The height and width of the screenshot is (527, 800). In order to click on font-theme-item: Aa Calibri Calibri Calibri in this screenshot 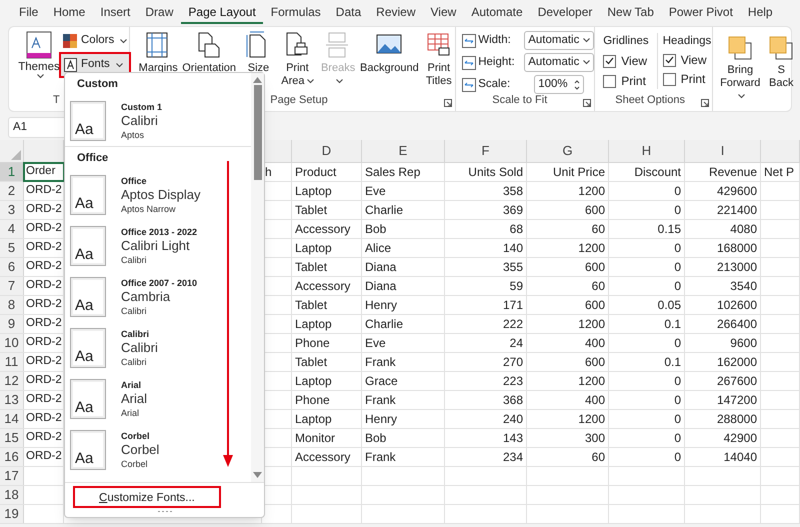, I will do `click(158, 347)`.